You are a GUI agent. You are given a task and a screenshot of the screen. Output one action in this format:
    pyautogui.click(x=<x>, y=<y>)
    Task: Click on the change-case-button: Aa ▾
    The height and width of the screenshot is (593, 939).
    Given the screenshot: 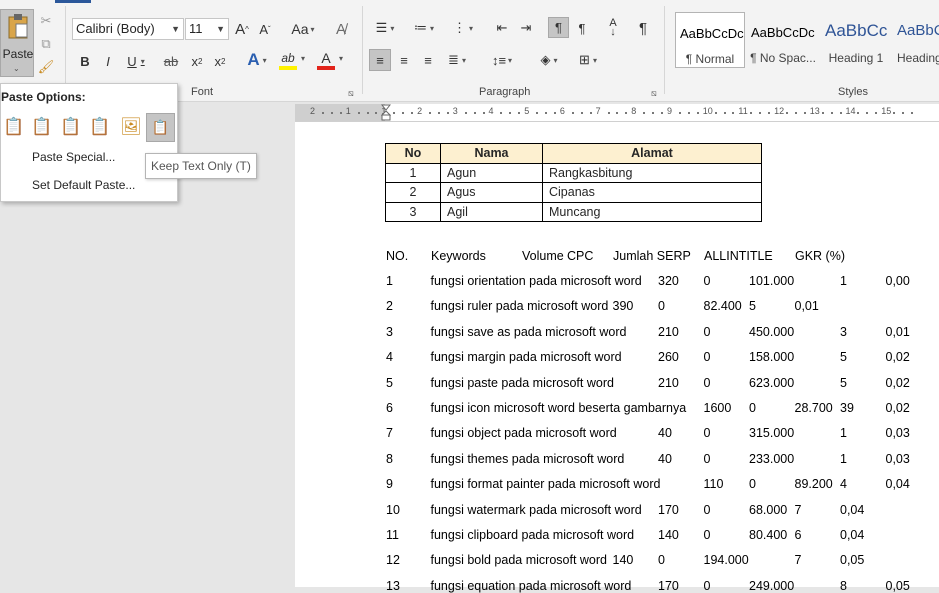 What is the action you would take?
    pyautogui.click(x=303, y=29)
    